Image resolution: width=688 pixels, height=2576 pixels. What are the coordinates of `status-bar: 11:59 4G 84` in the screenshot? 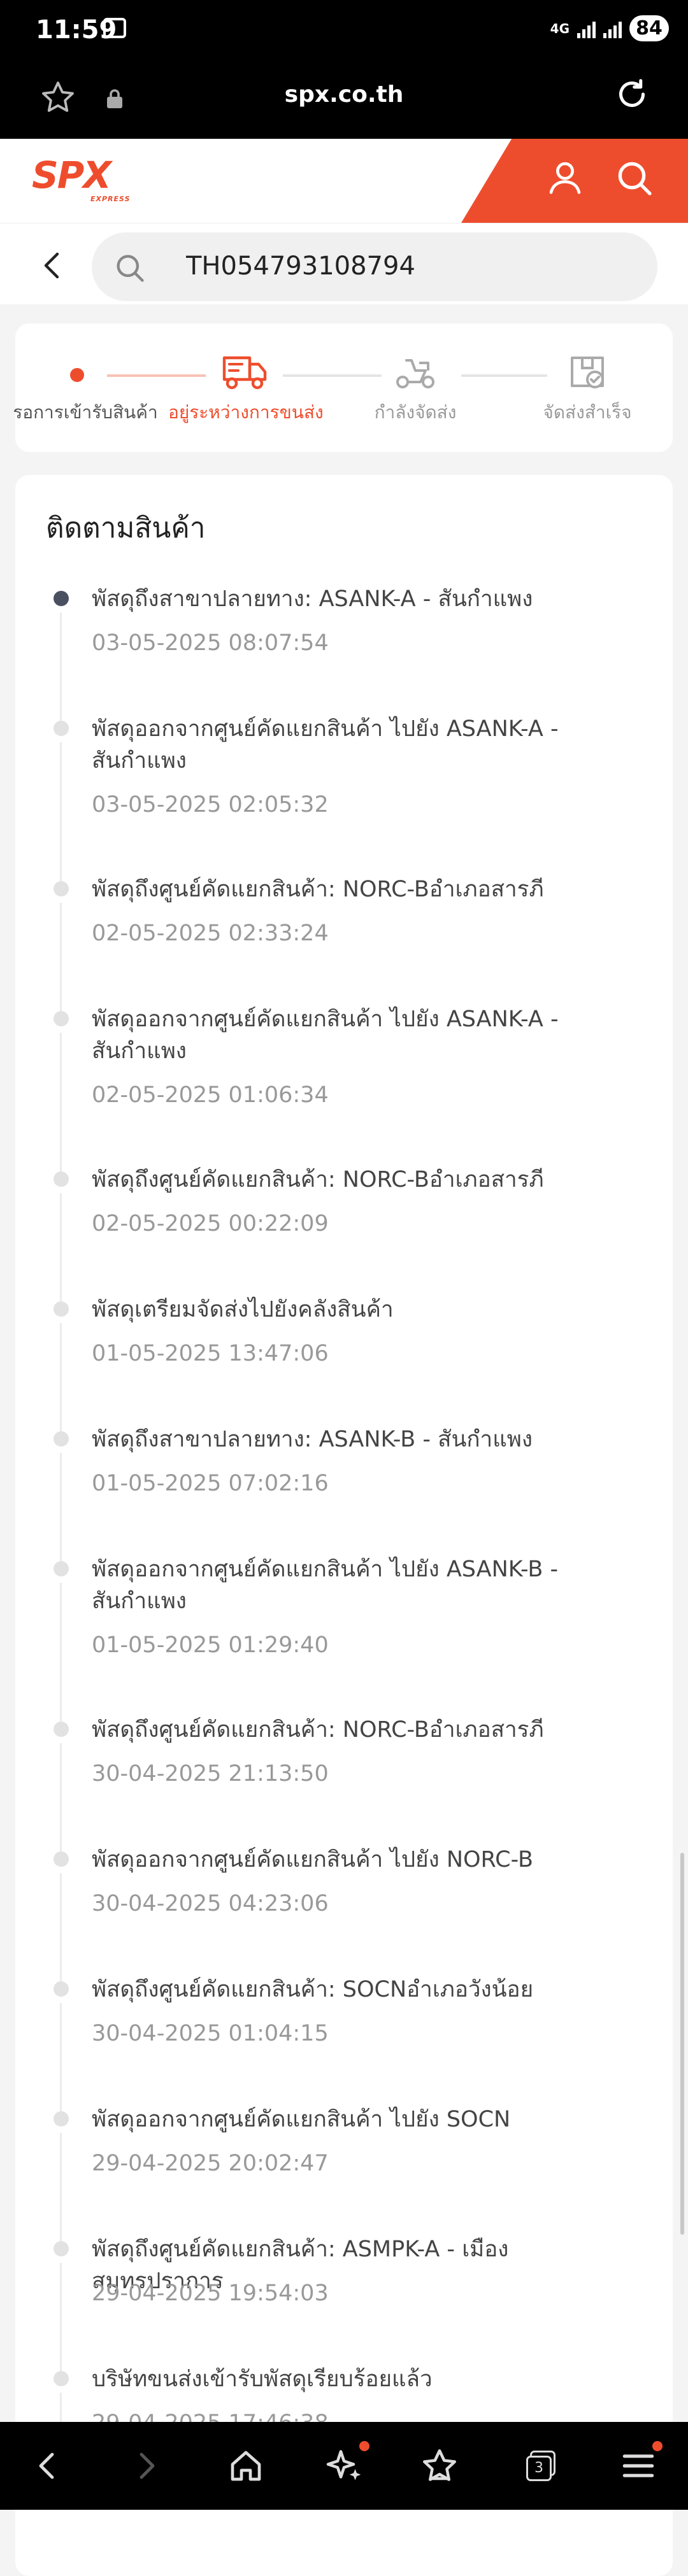 It's located at (344, 32).